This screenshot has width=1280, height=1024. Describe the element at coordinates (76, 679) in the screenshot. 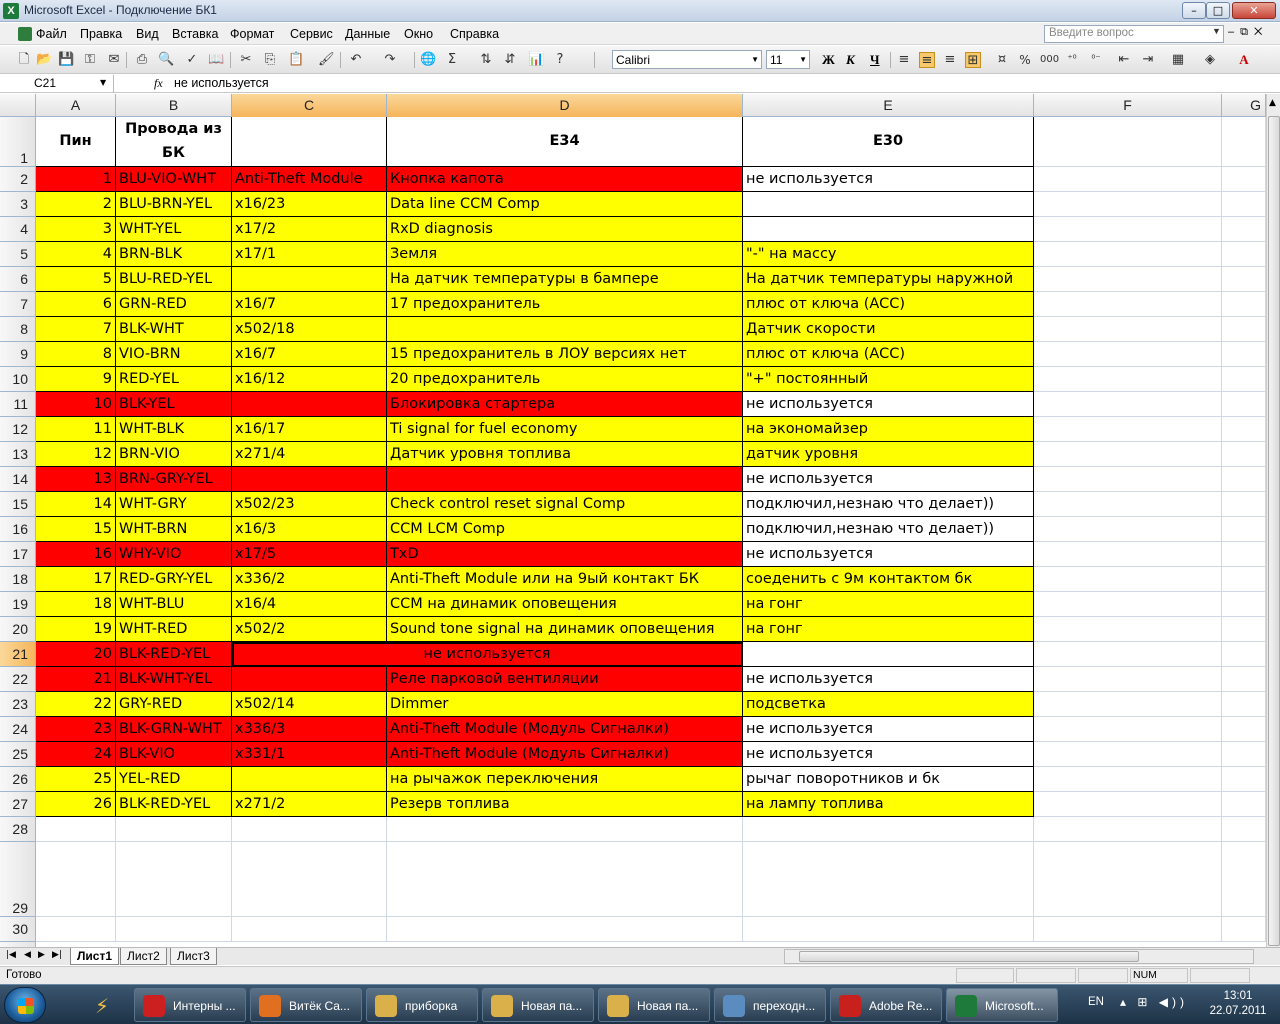

I see `pin-cell: 21` at that location.